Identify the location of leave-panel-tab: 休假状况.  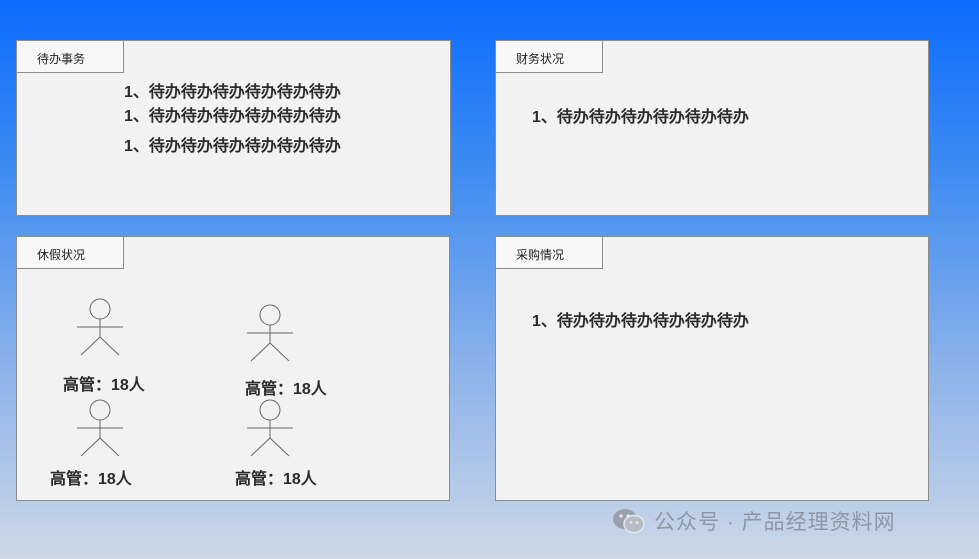
(70, 252).